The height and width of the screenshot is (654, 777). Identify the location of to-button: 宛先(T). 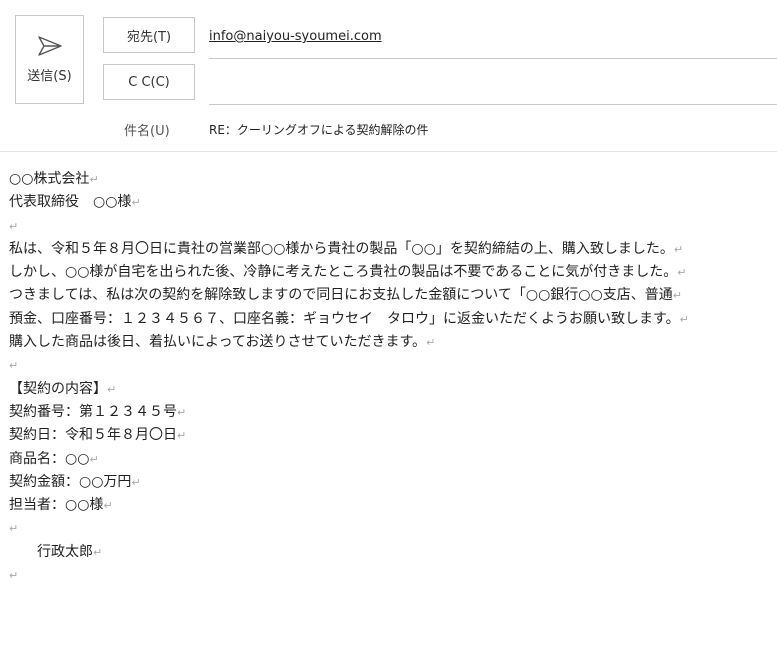
(149, 35).